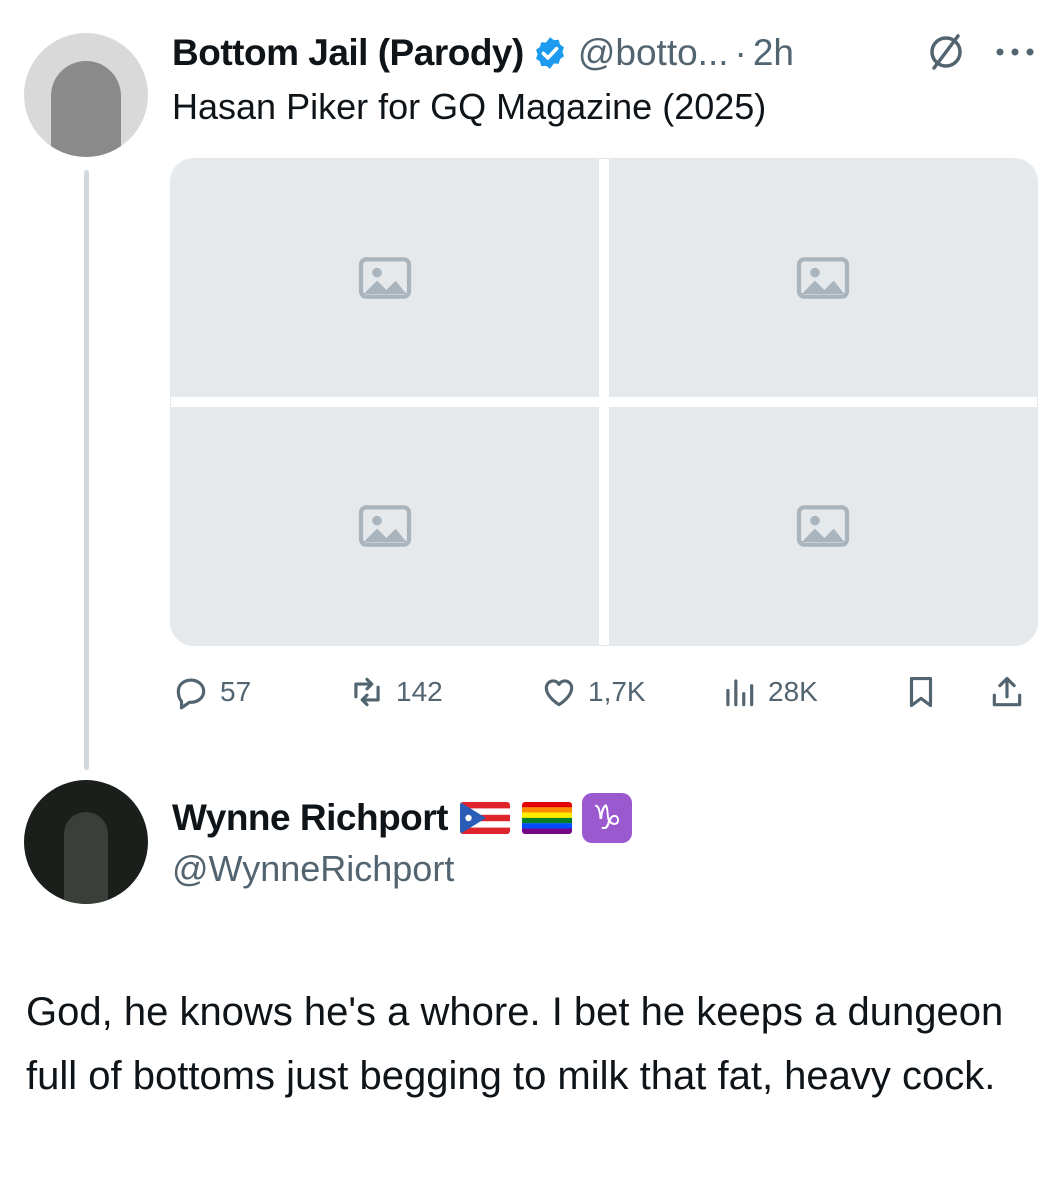  I want to click on views-button: 28K, so click(769, 692).